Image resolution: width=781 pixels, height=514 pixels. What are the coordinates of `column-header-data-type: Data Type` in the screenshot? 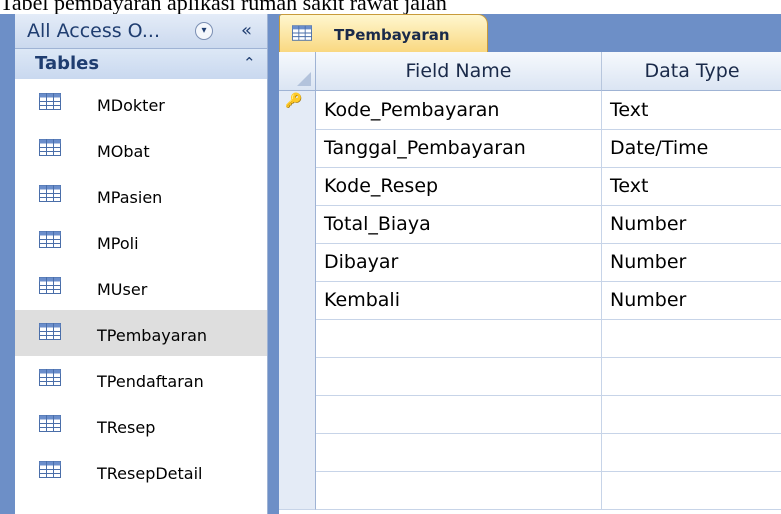 It's located at (691, 71).